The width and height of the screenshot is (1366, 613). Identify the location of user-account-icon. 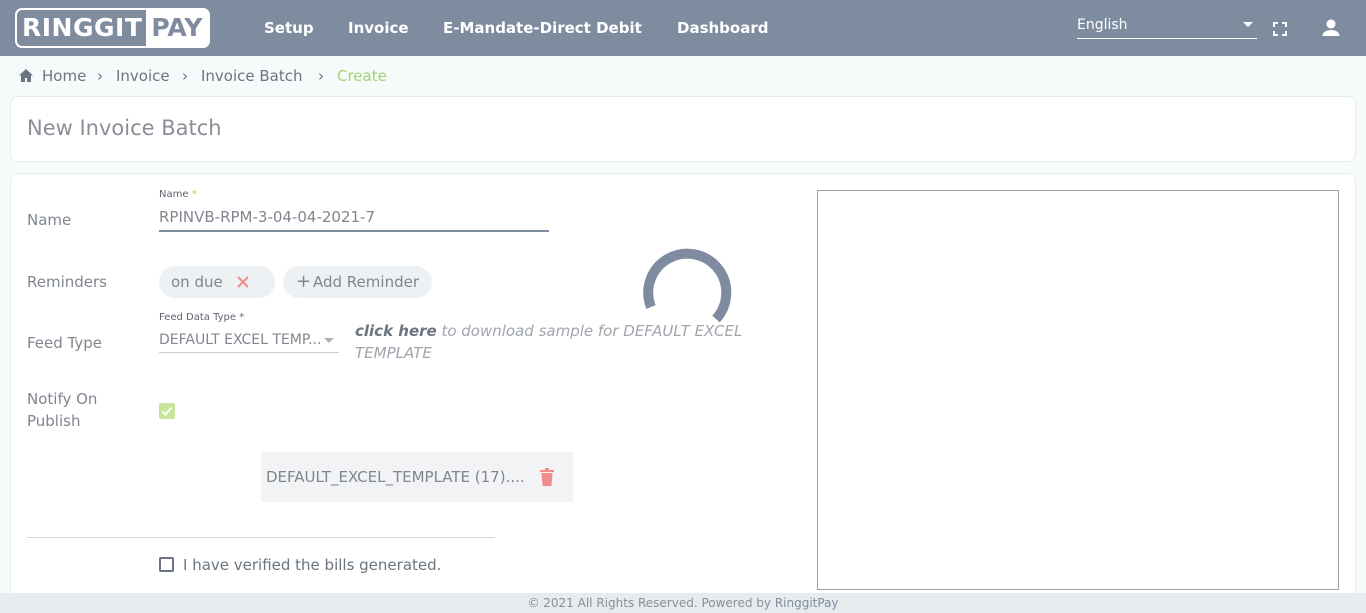
(1331, 28).